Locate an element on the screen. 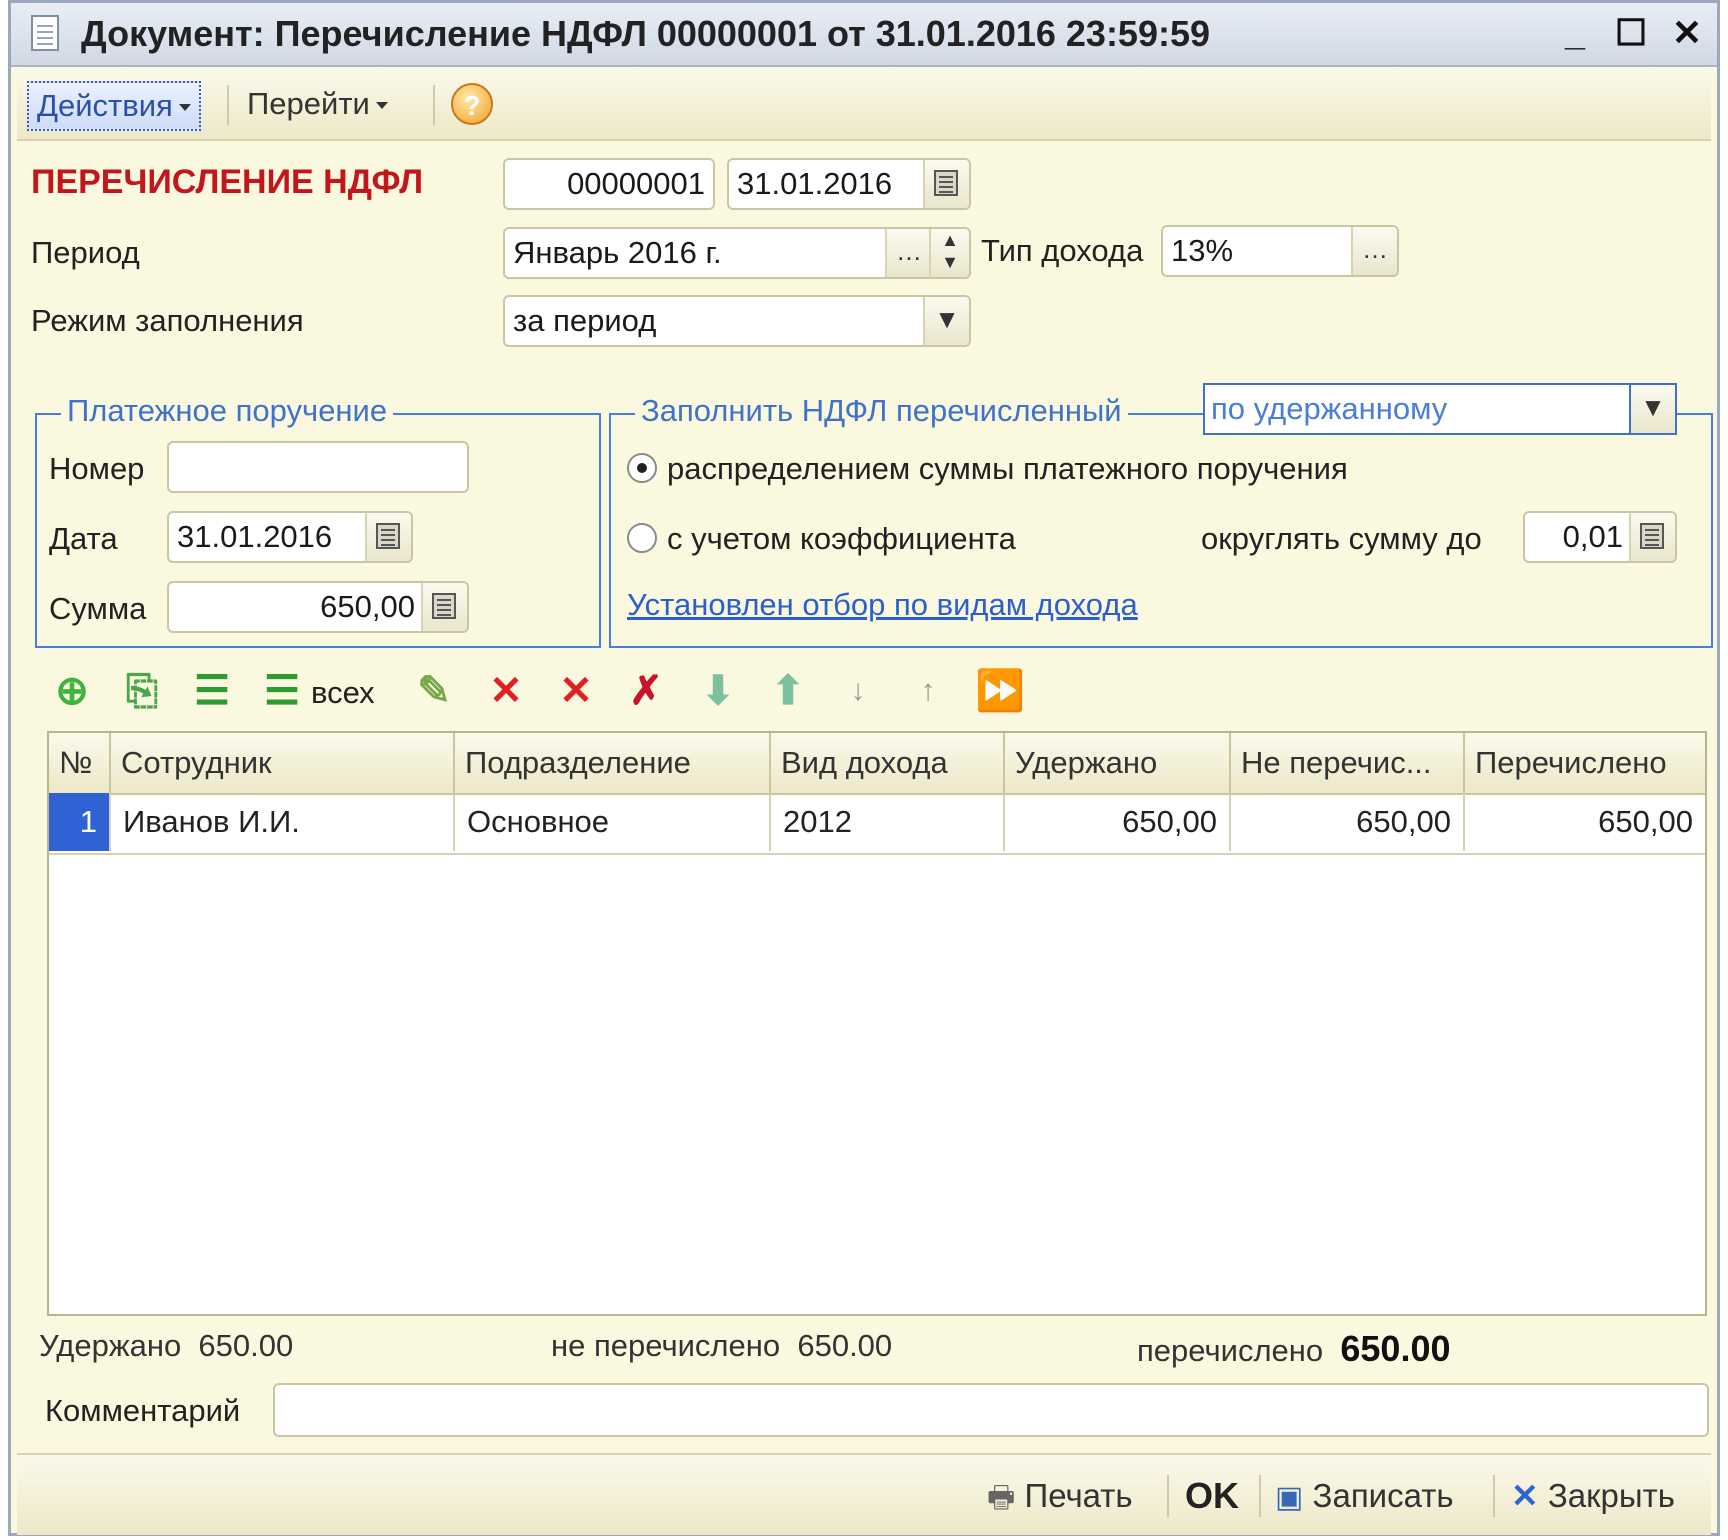 Image resolution: width=1728 pixels, height=1540 pixels. goto-menu-label: Перейти is located at coordinates (308, 103).